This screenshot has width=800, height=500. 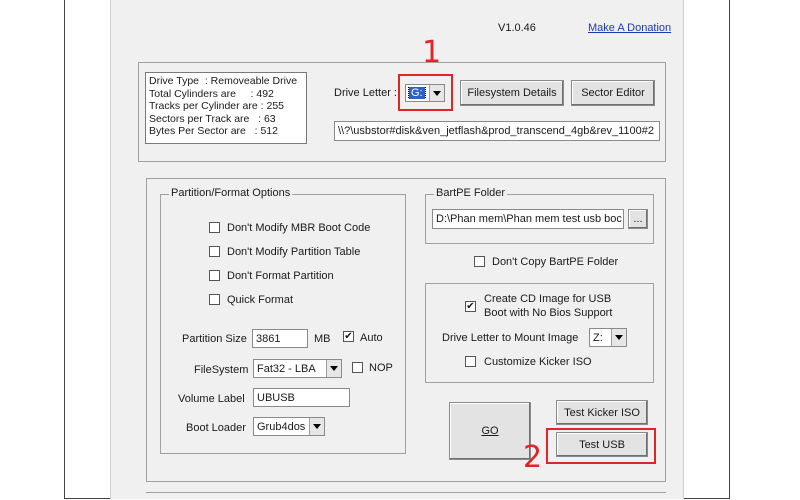 What do you see at coordinates (425, 92) in the screenshot?
I see `highlight-drive-letter` at bounding box center [425, 92].